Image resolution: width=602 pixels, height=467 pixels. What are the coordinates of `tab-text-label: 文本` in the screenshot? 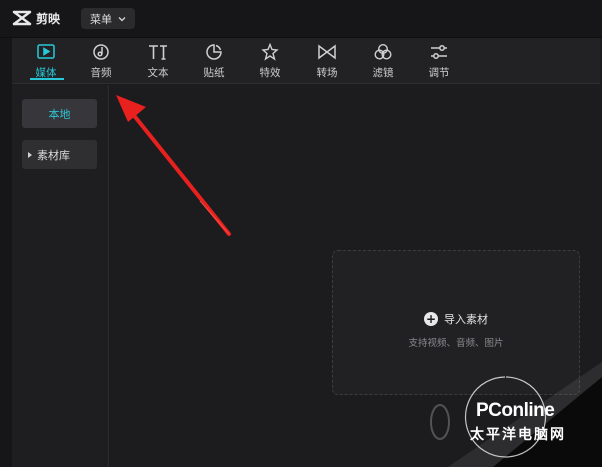 It's located at (158, 73).